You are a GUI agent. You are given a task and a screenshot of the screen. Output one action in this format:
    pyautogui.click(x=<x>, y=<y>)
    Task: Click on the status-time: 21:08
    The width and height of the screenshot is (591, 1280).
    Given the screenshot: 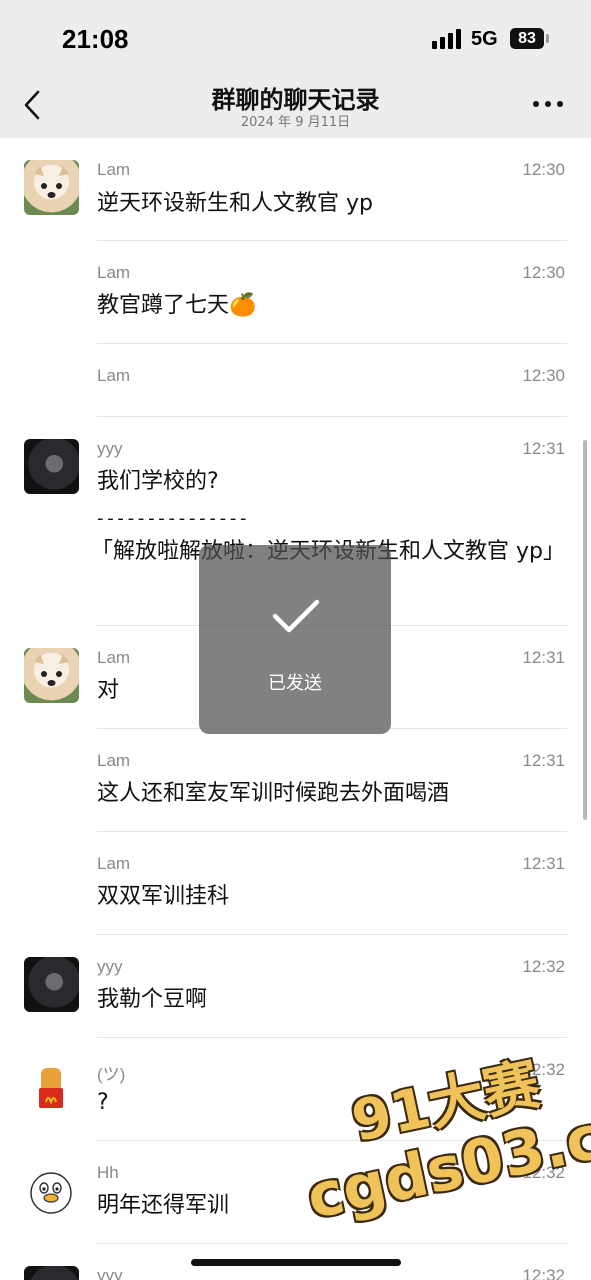 What is the action you would take?
    pyautogui.click(x=95, y=39)
    